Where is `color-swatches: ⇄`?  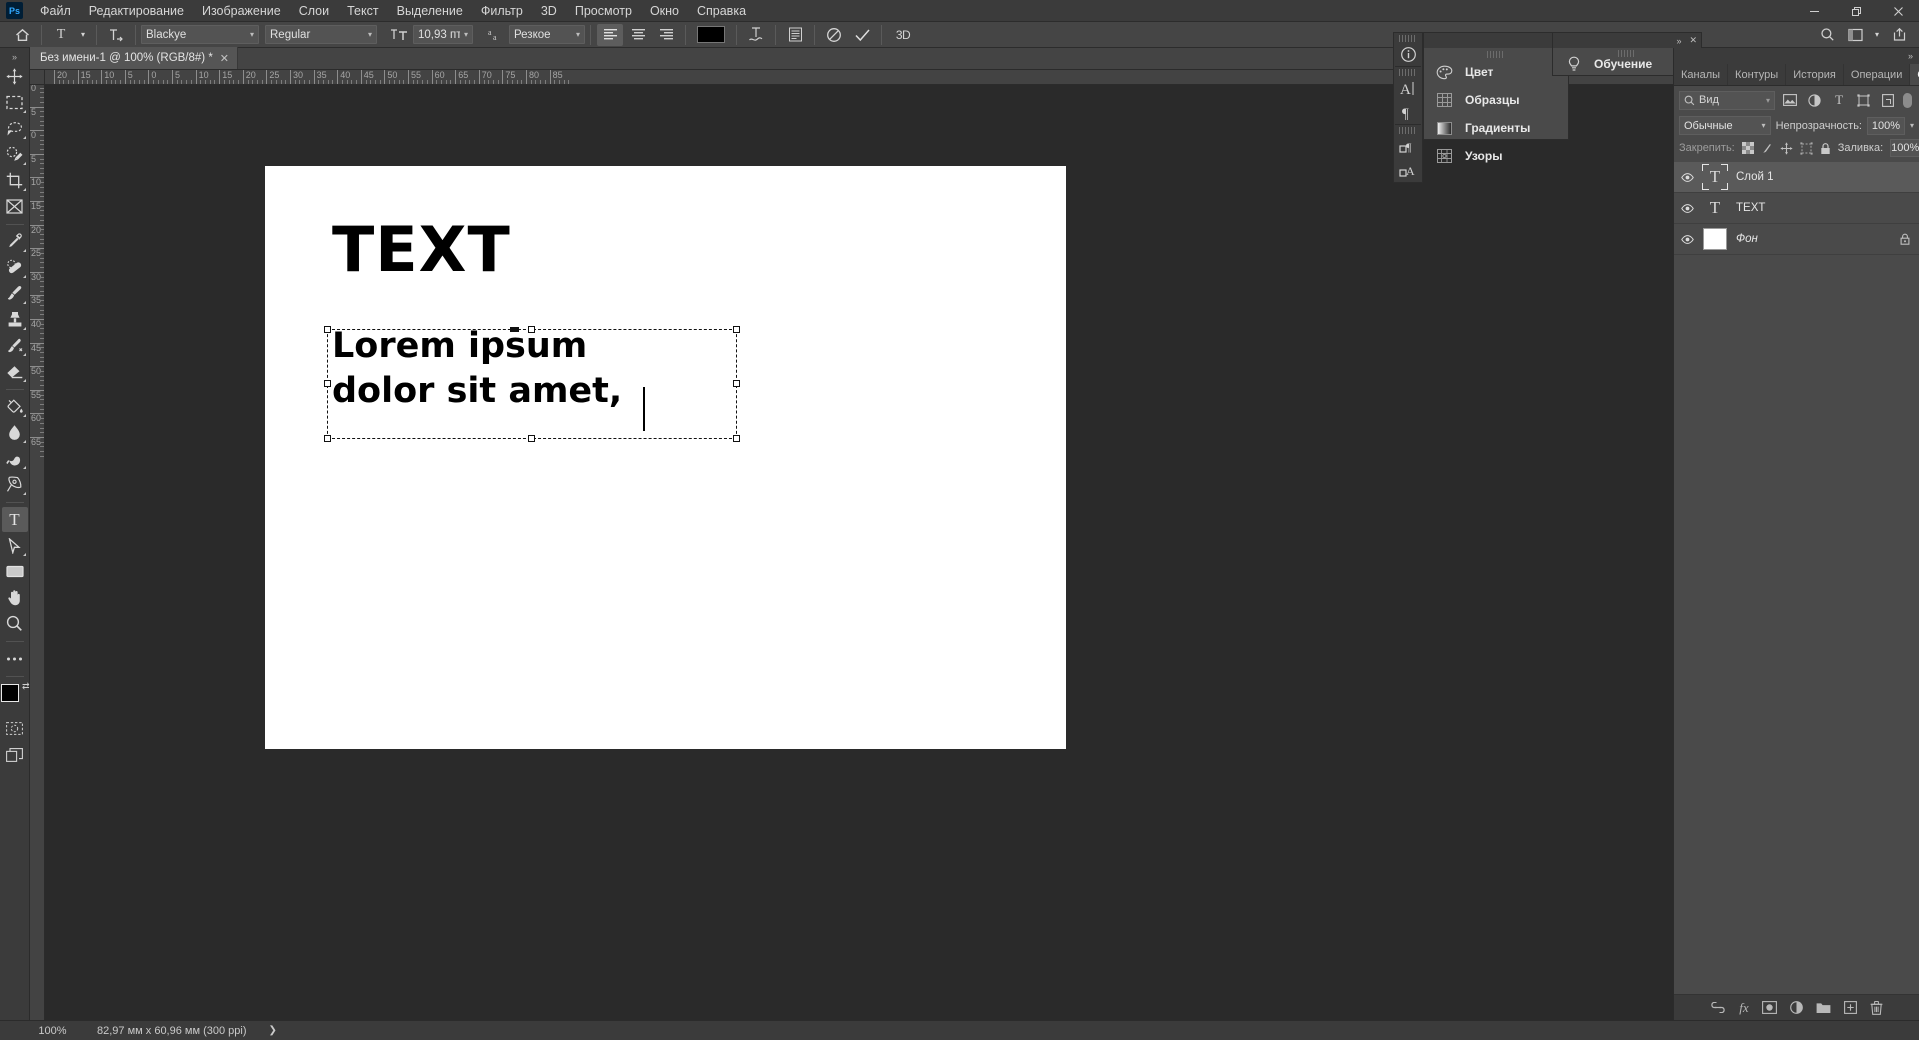
color-swatches: ⇄ is located at coordinates (15, 696).